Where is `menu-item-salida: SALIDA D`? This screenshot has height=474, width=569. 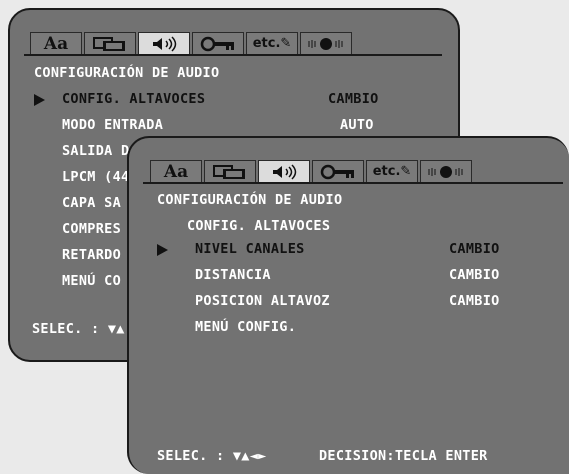 menu-item-salida: SALIDA D is located at coordinates (95, 151).